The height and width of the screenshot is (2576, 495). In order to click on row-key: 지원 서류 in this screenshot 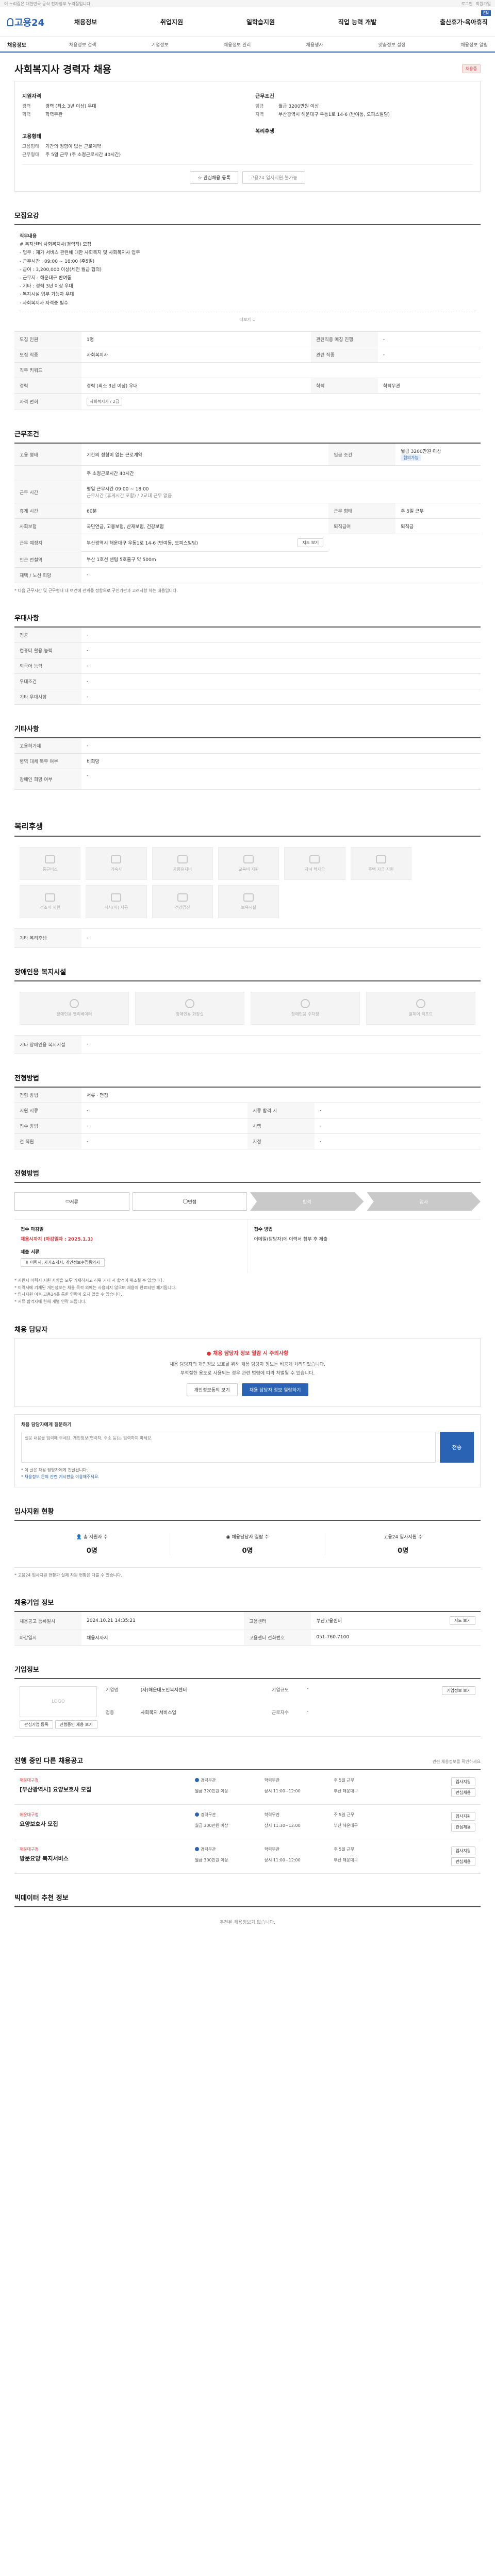, I will do `click(47, 1111)`.